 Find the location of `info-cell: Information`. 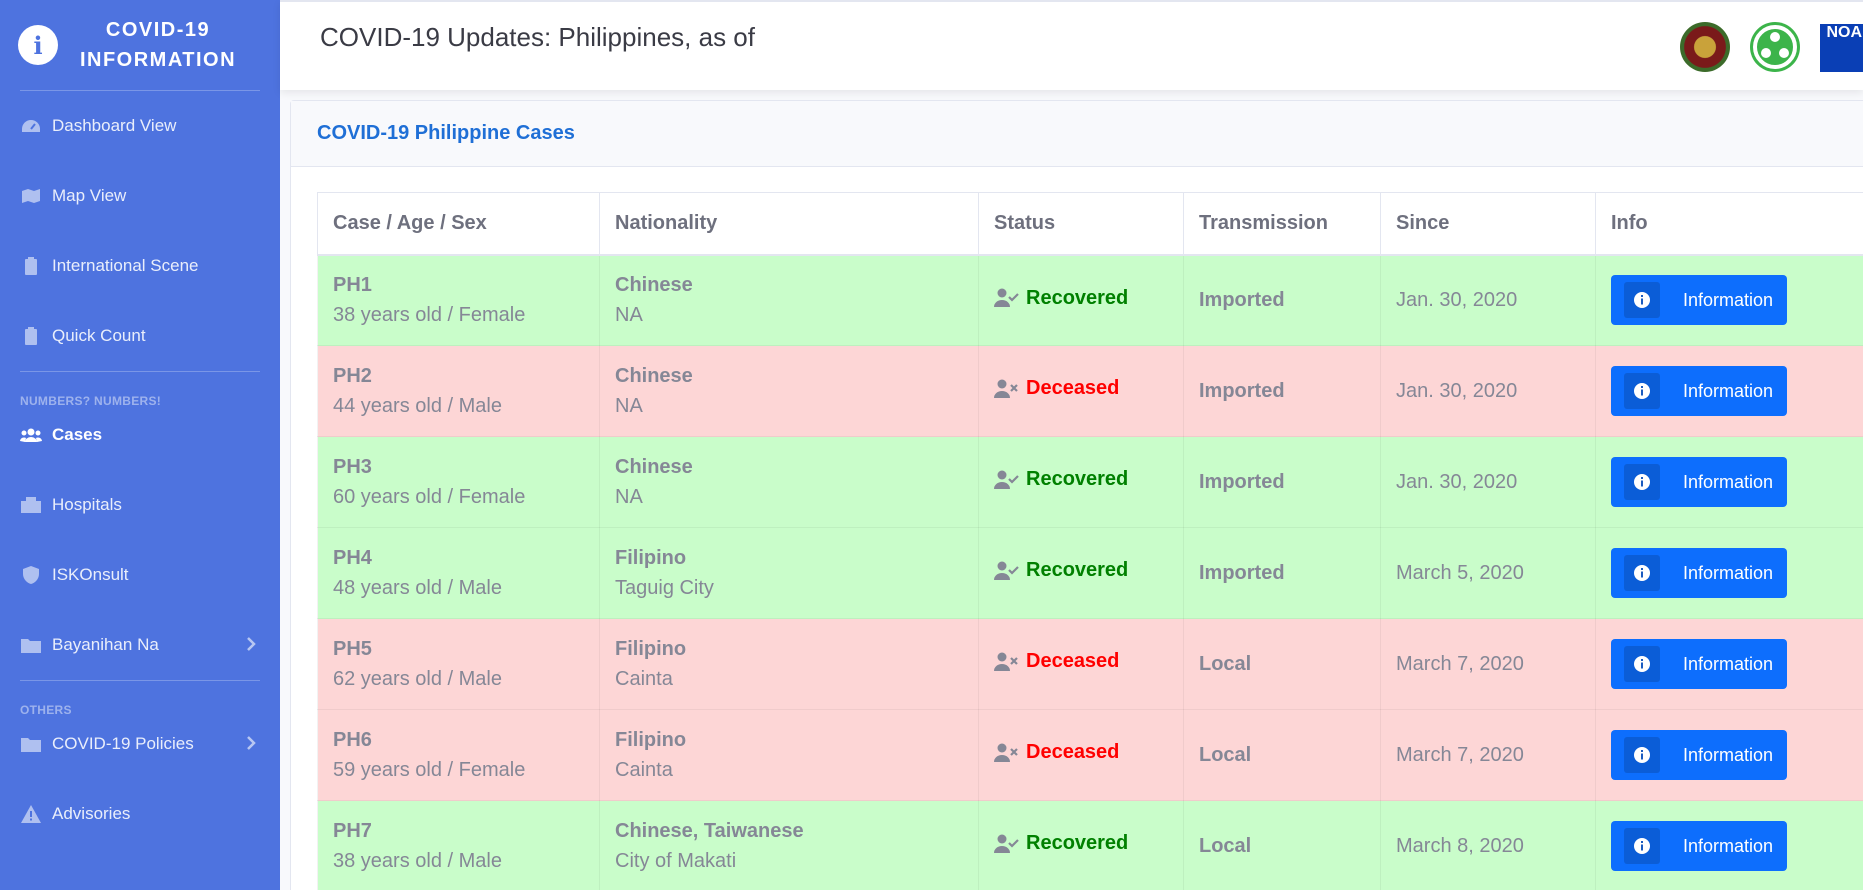

info-cell: Information is located at coordinates (1729, 755).